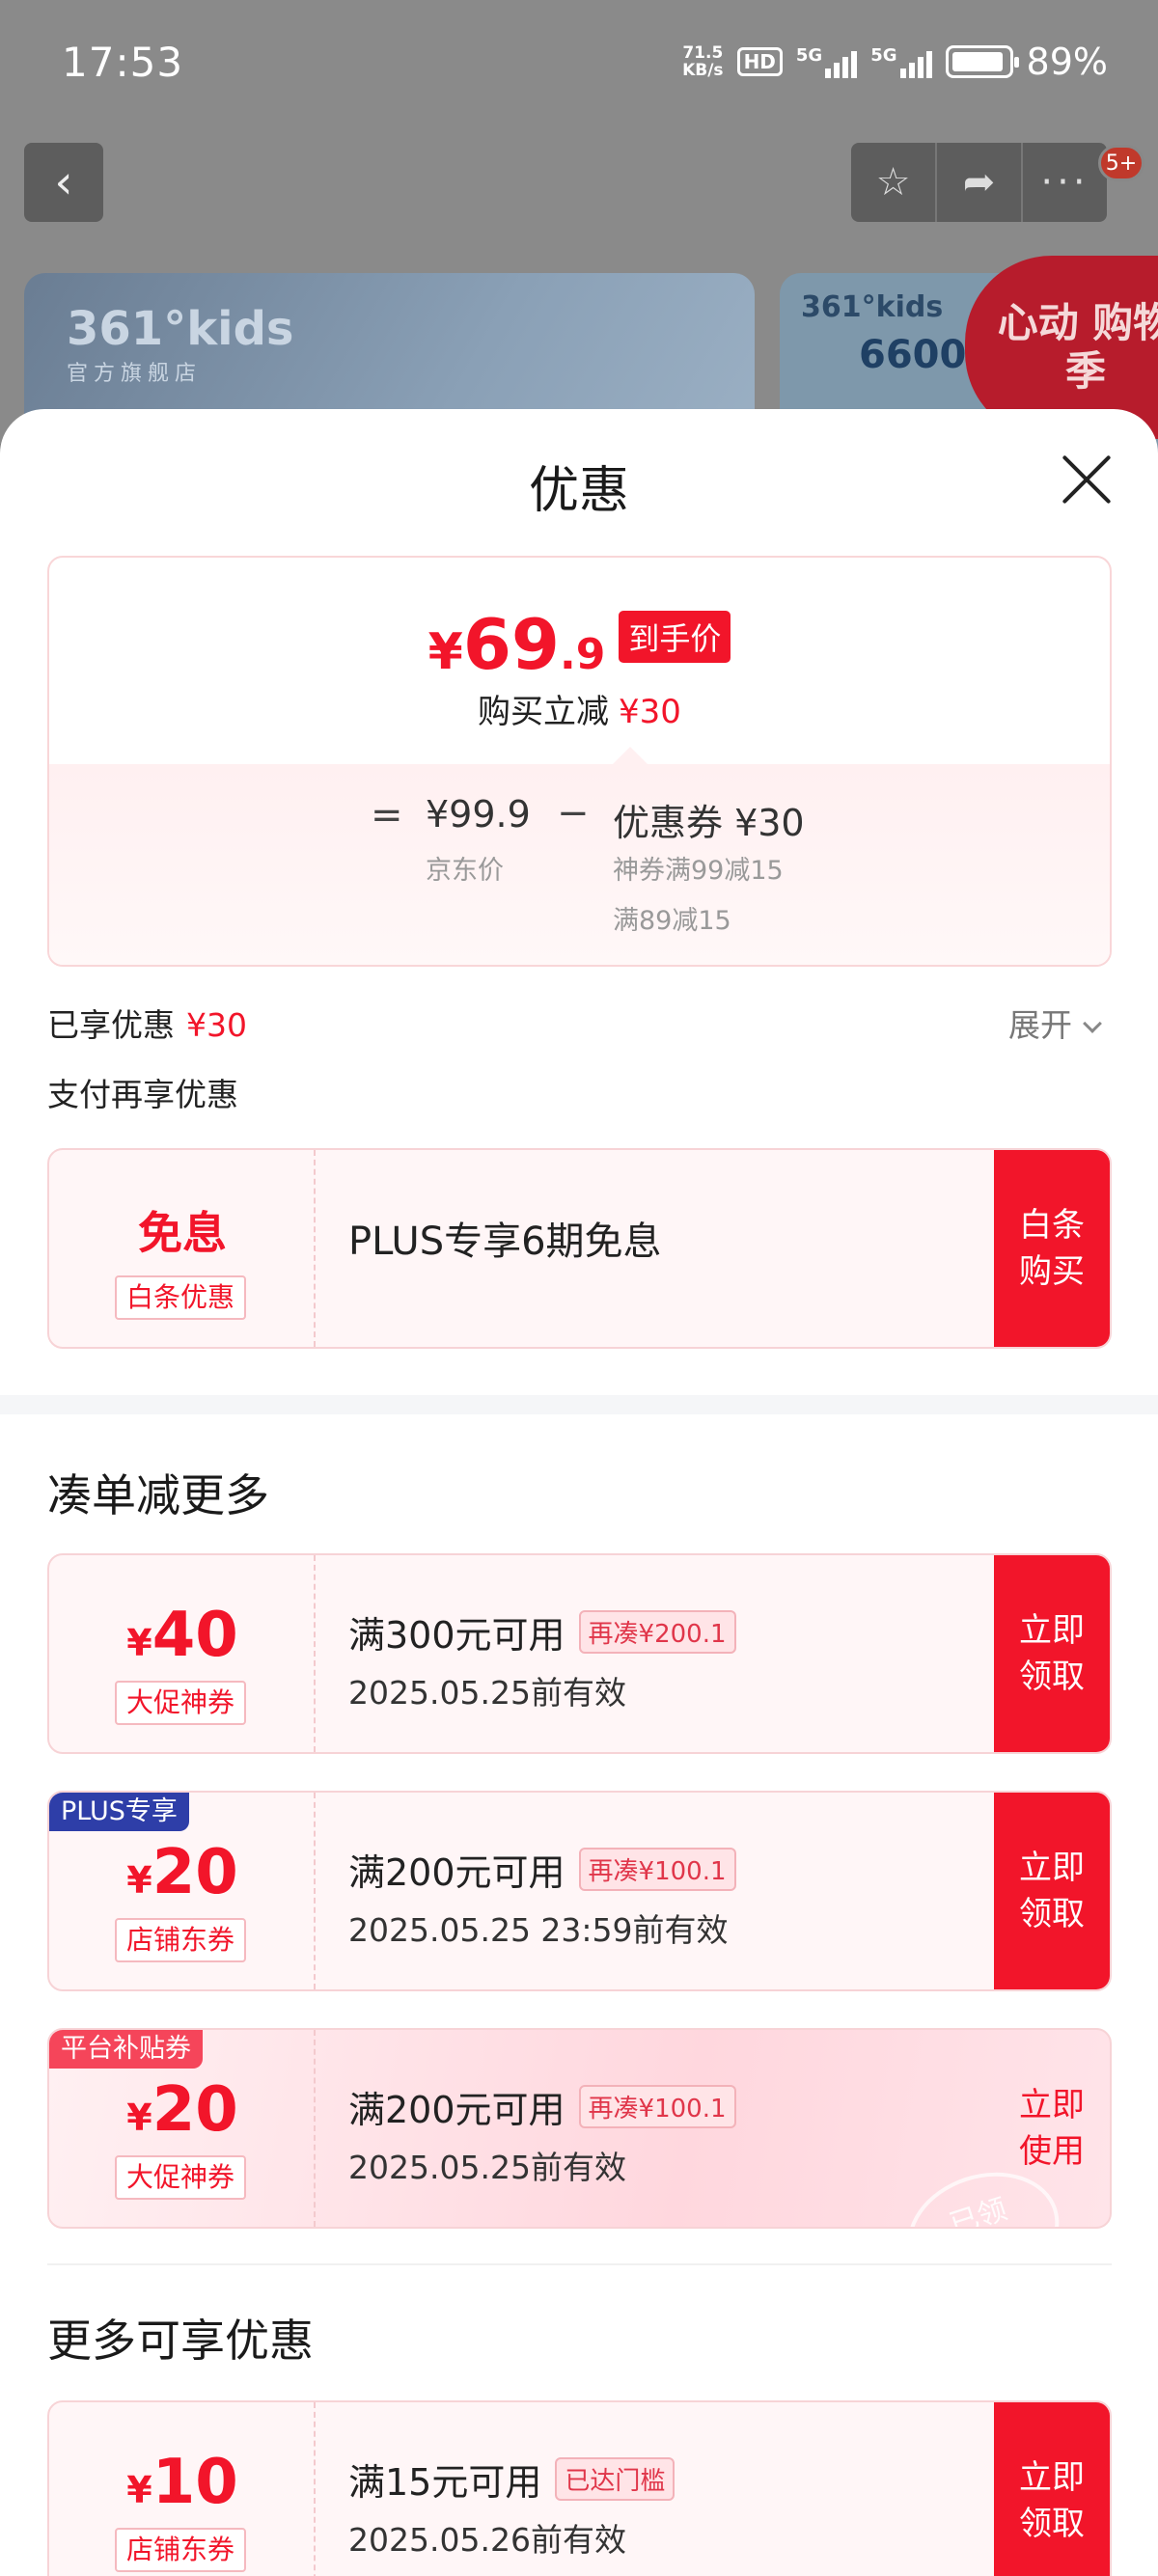  Describe the element at coordinates (1092, 1024) in the screenshot. I see `chevron-down-icon` at that location.